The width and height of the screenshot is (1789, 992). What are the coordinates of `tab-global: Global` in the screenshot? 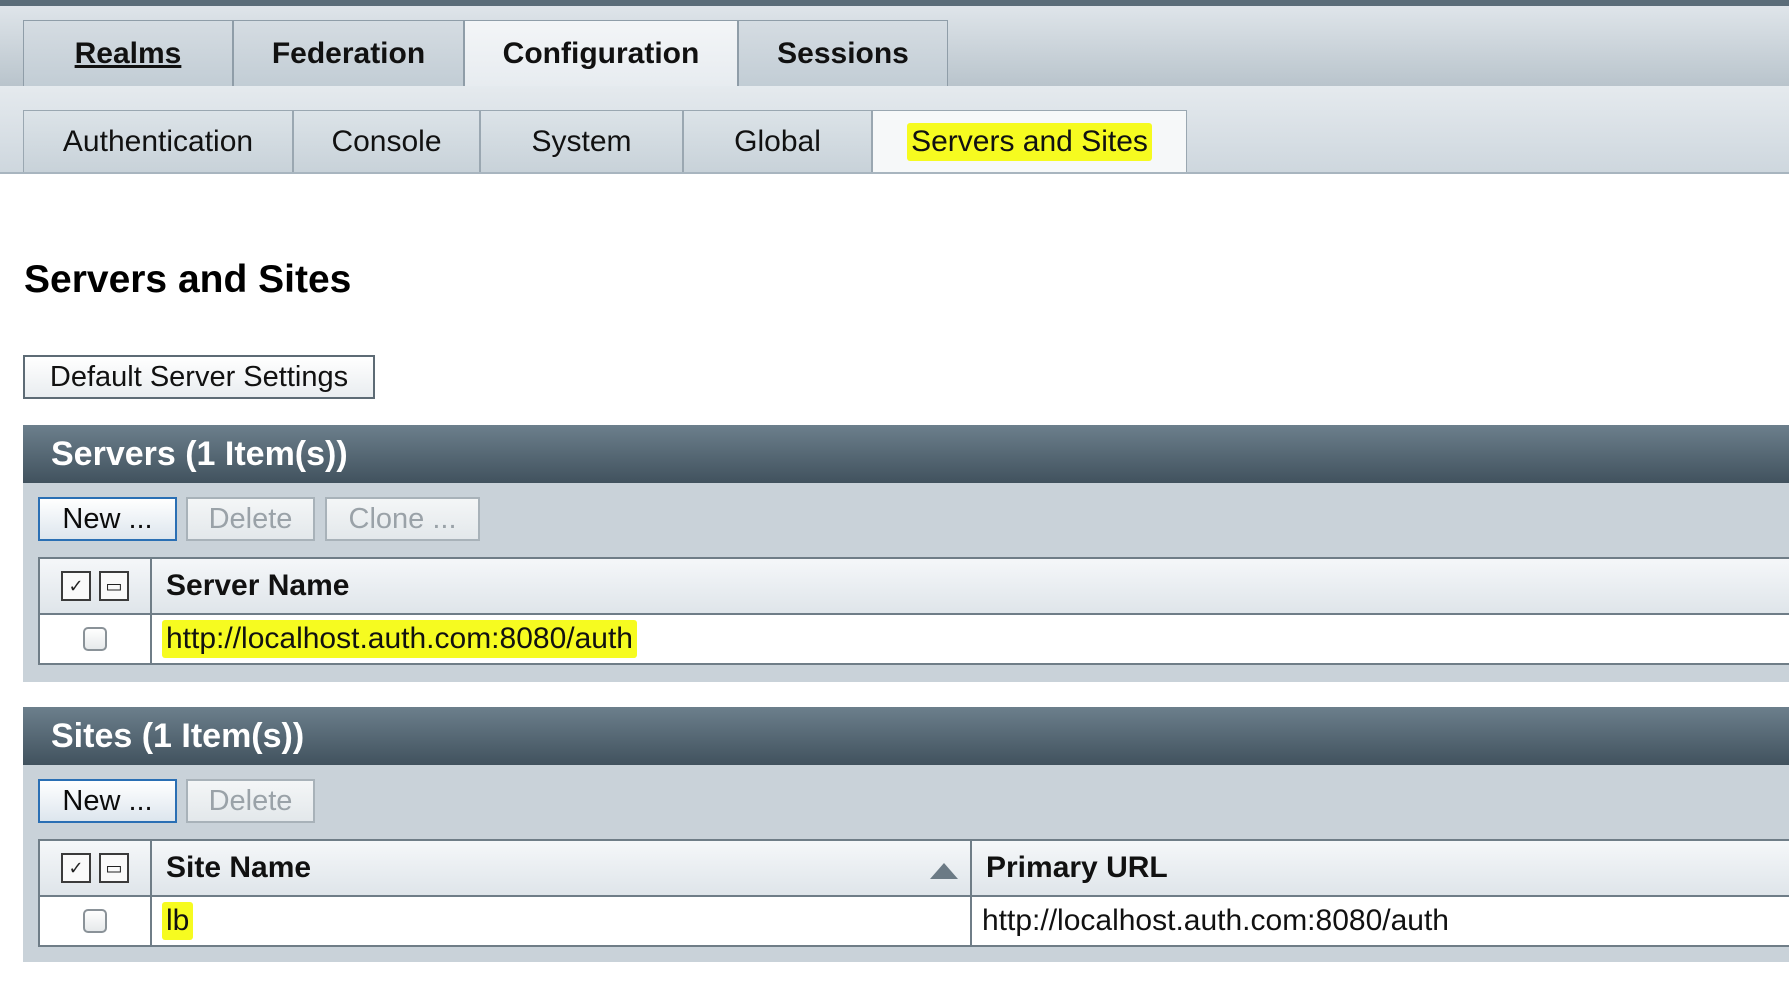 It's located at (777, 141).